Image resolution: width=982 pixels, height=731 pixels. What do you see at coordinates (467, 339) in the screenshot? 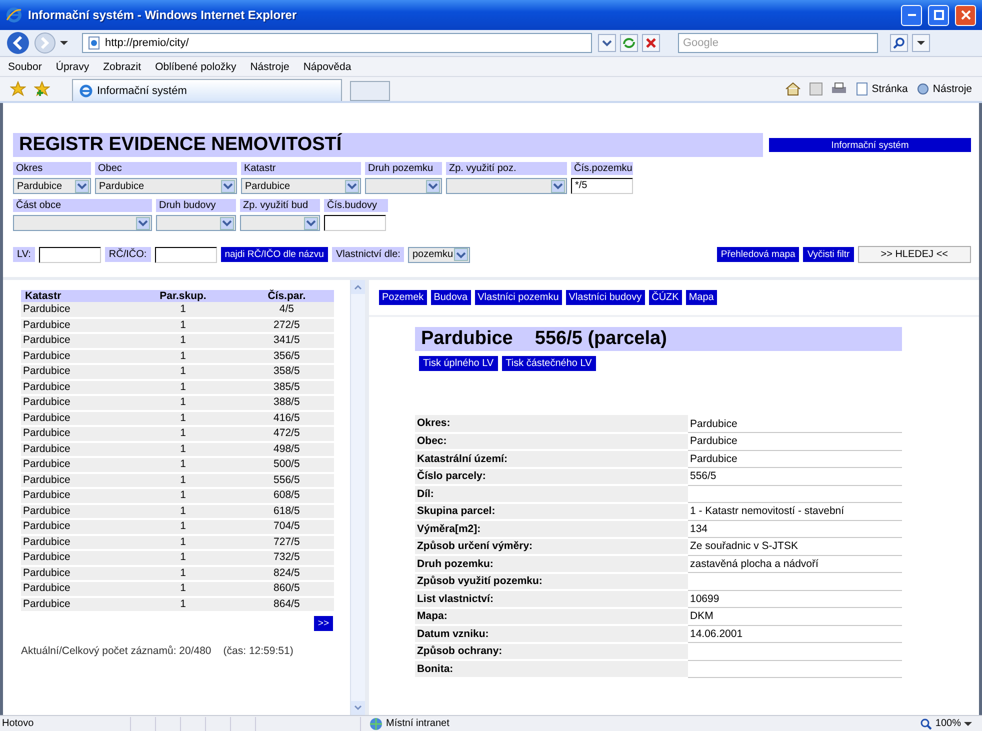
I see `parcel-place: Pardubice` at bounding box center [467, 339].